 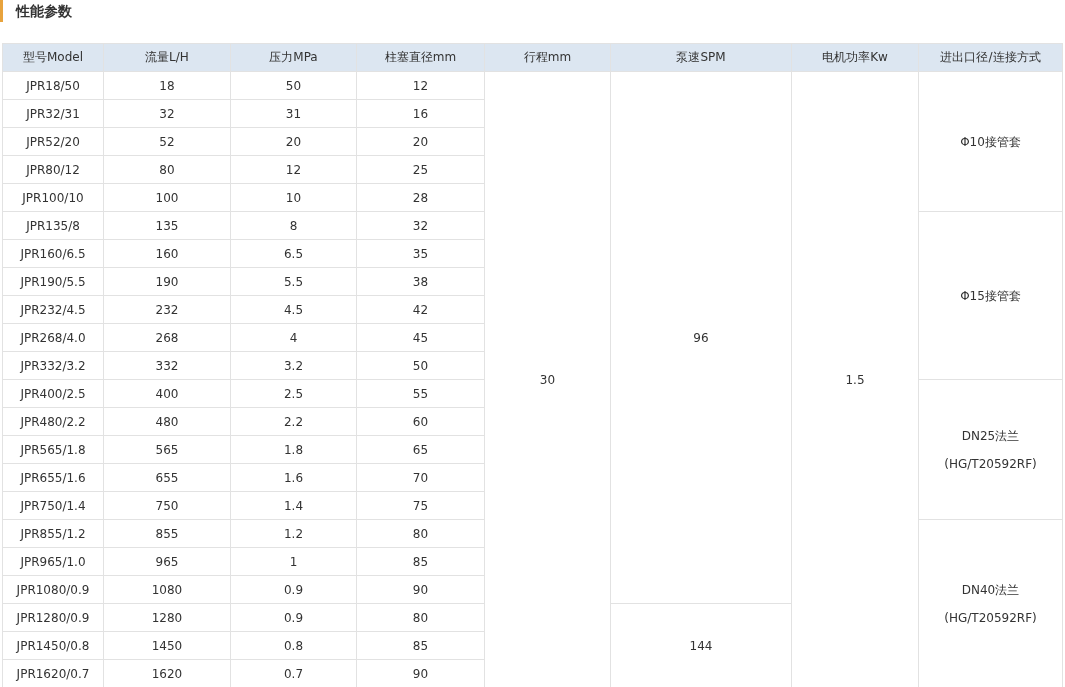 What do you see at coordinates (53, 169) in the screenshot?
I see `table-cell: JPR80/12` at bounding box center [53, 169].